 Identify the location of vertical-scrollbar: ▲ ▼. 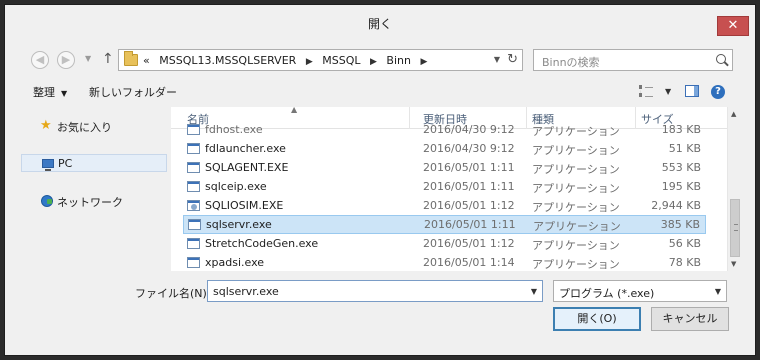
(734, 189).